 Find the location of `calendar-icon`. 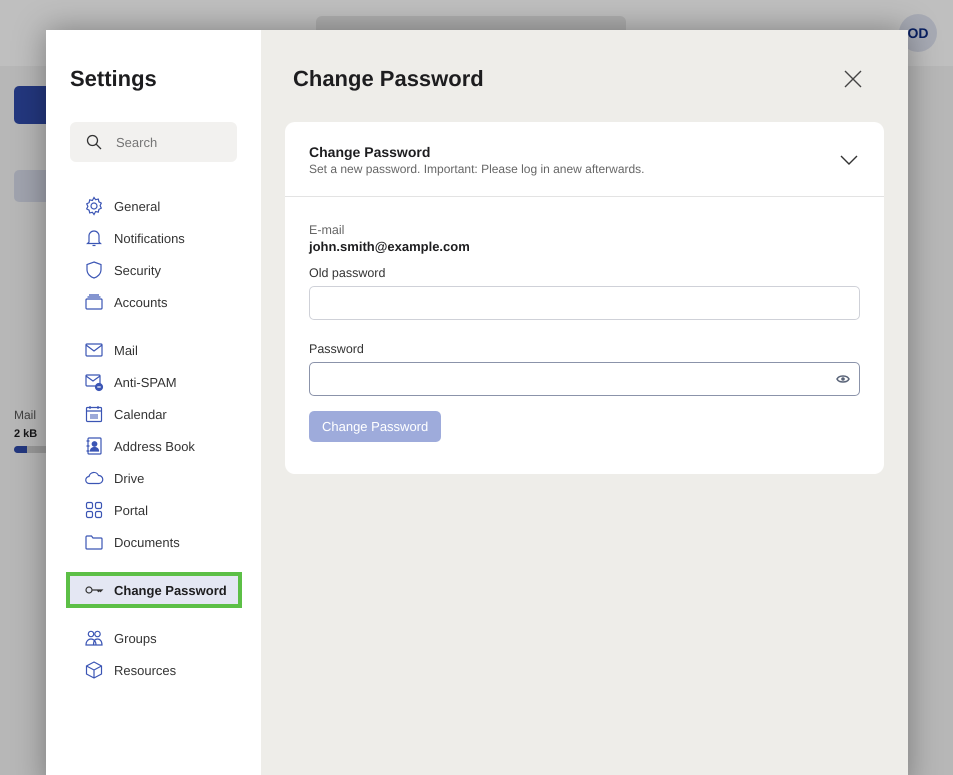

calendar-icon is located at coordinates (94, 414).